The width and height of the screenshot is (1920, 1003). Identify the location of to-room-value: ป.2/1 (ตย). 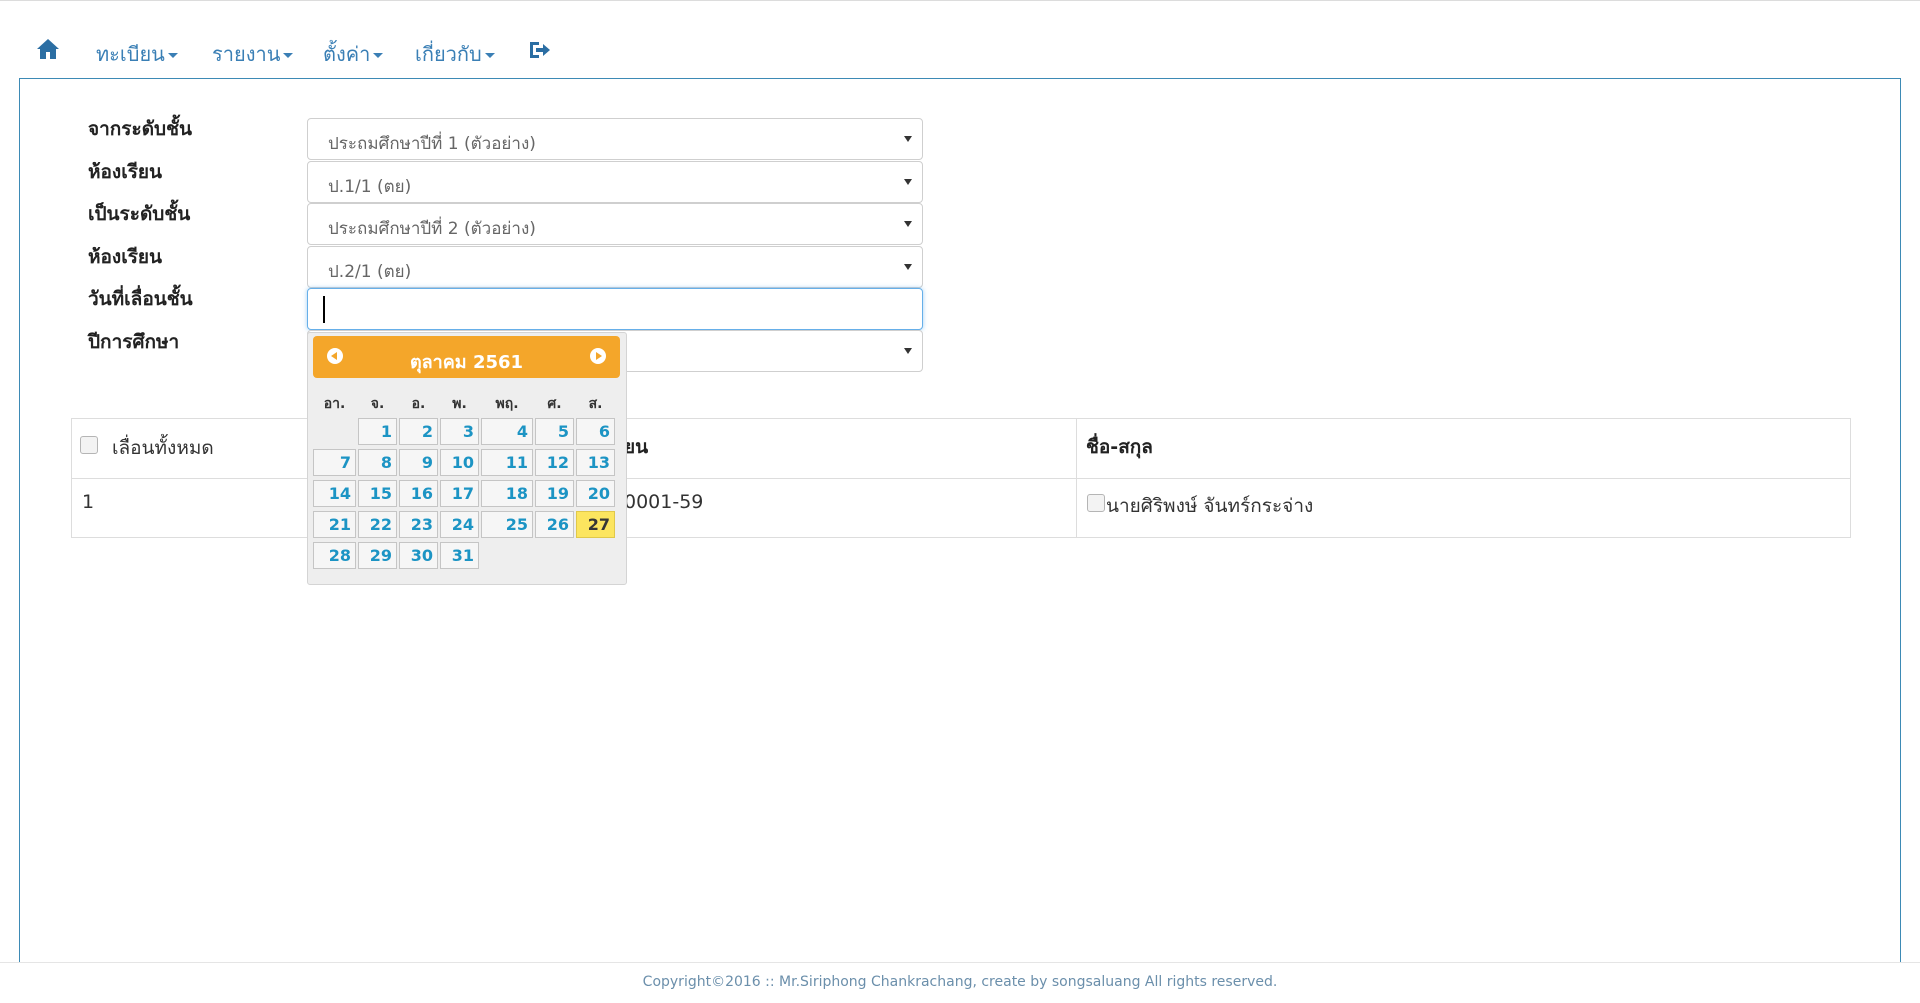
(370, 272).